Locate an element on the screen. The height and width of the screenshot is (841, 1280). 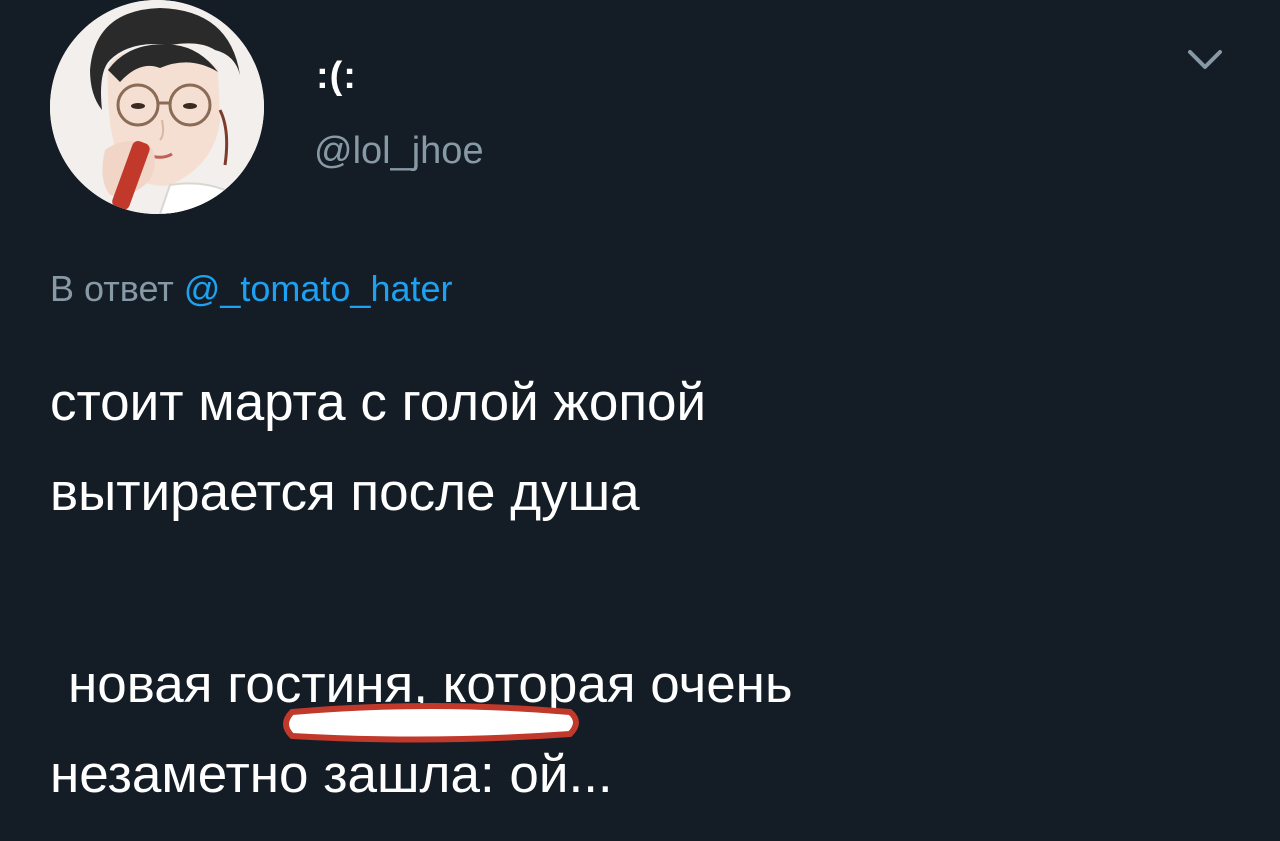
chevron-down-icon is located at coordinates (1205, 60).